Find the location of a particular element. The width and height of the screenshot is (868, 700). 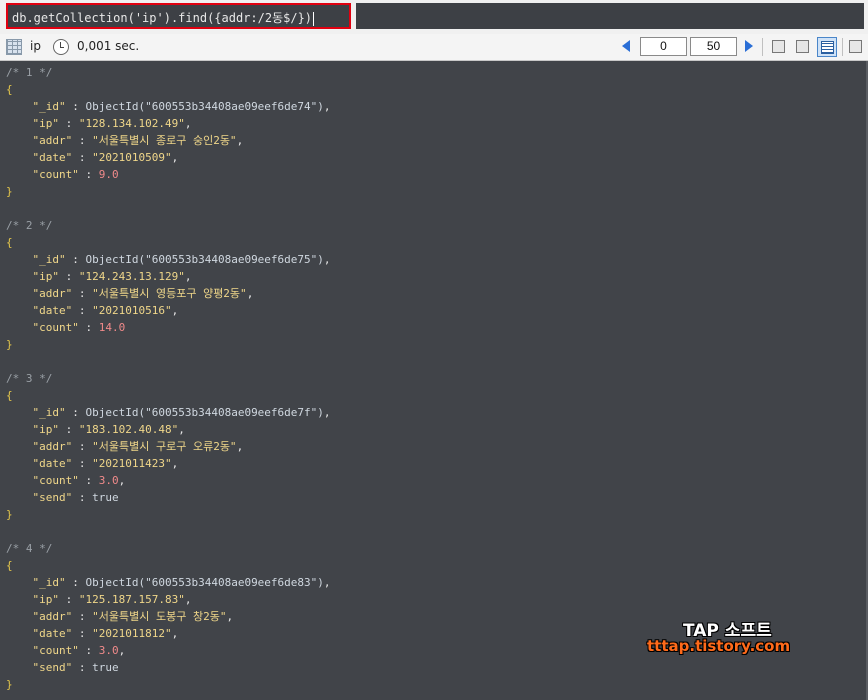

collection-icon is located at coordinates (14, 47).